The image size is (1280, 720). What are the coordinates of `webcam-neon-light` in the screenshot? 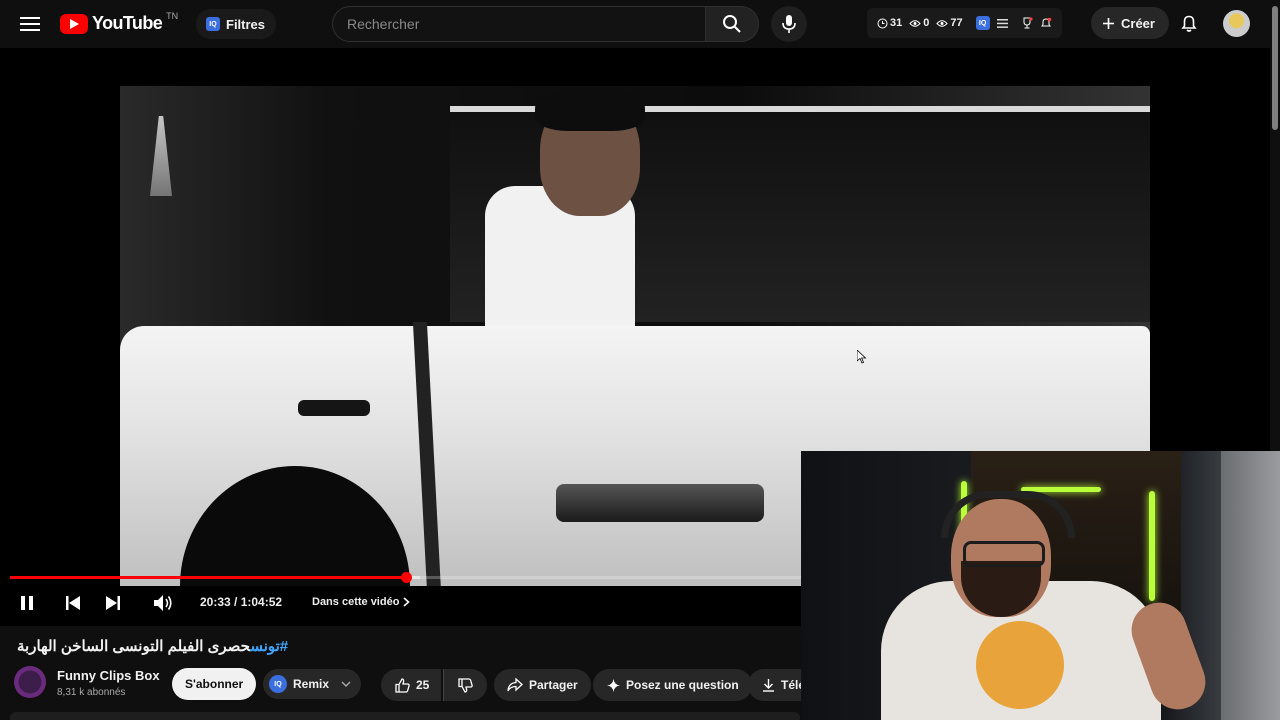 It's located at (1152, 546).